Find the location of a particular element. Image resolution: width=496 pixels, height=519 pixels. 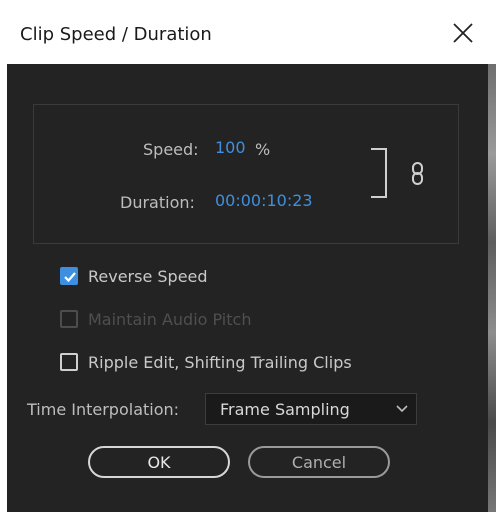

reverse-speed-checkbox is located at coordinates (69, 276).